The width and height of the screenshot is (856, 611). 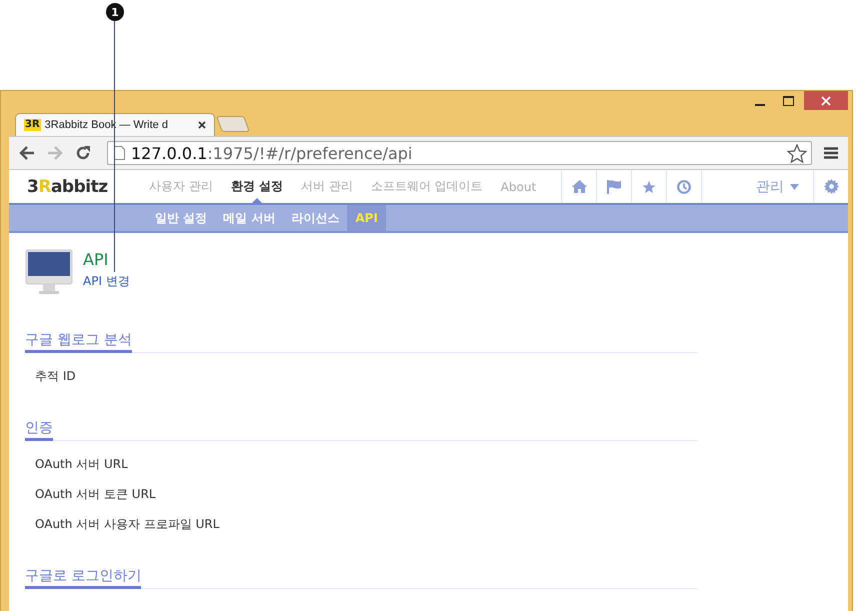 What do you see at coordinates (83, 153) in the screenshot?
I see `reload-icon` at bounding box center [83, 153].